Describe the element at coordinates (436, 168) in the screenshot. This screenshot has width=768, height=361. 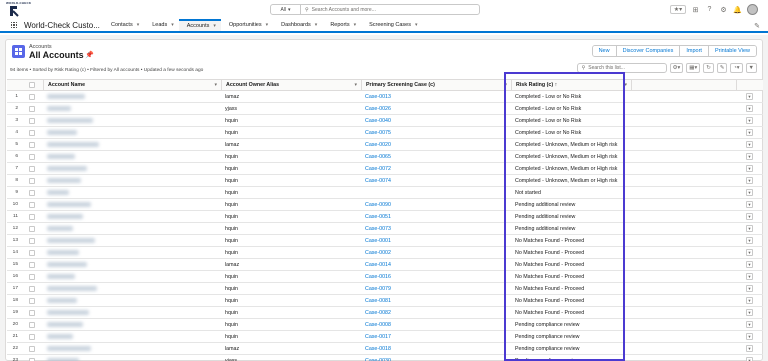
I see `screening-case-link: Case-0072` at that location.